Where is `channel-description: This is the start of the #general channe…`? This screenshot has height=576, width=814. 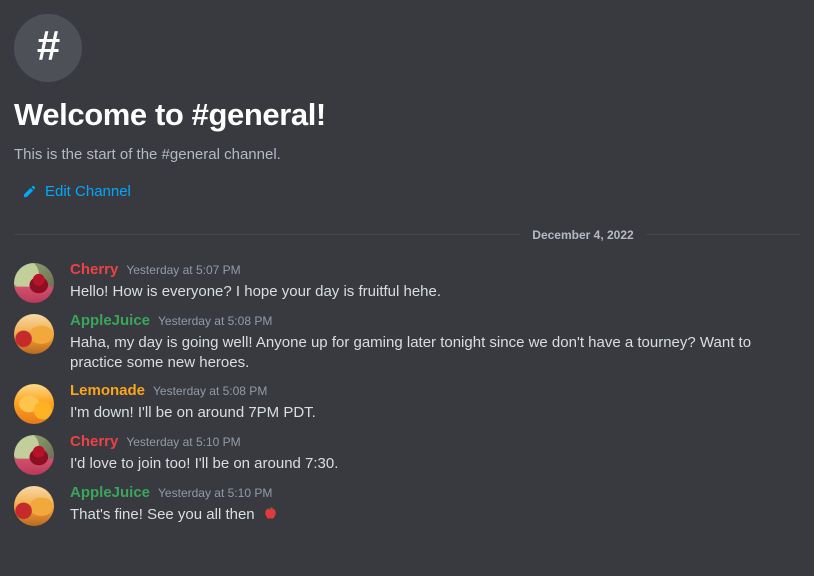 channel-description: This is the start of the #general channe… is located at coordinates (147, 155).